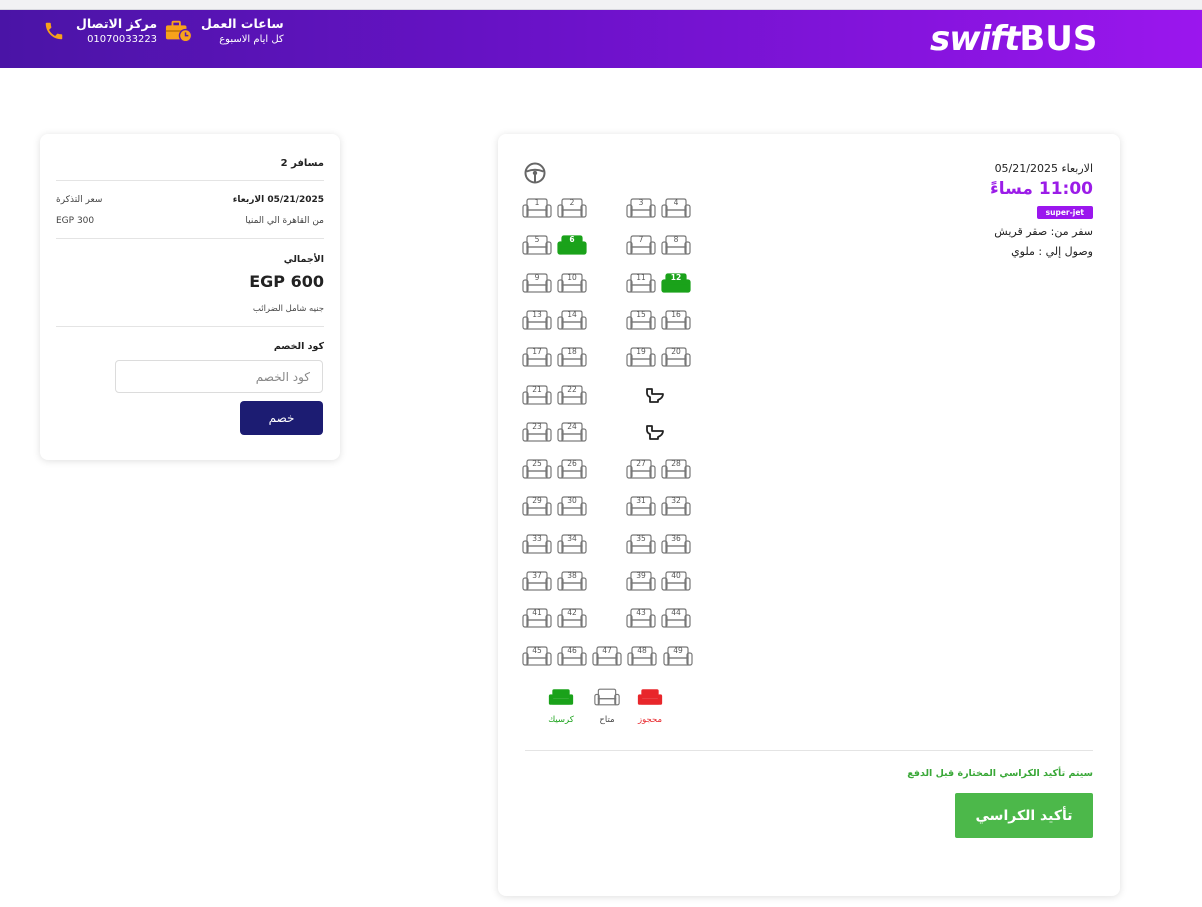 The width and height of the screenshot is (1202, 907). I want to click on seat-29: 29, so click(537, 506).